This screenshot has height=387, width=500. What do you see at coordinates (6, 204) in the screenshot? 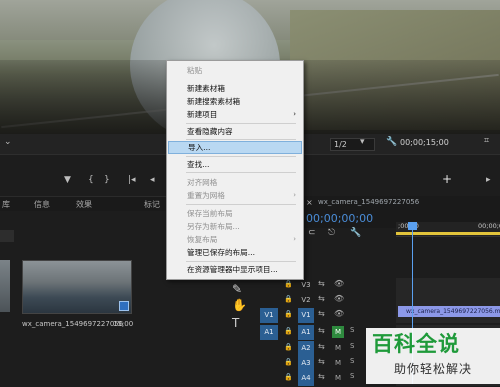
I see `tab-library: 库` at bounding box center [6, 204].